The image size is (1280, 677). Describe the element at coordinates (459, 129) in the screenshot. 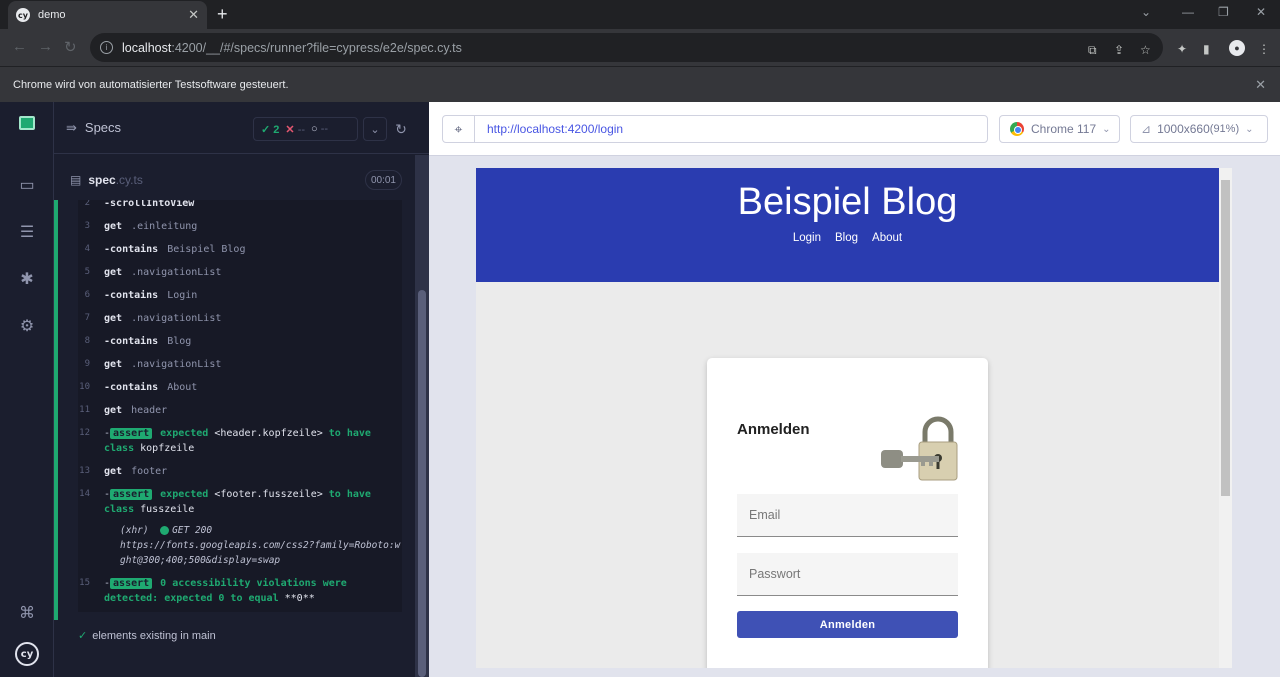

I see `selector-playground-icon: ⌖` at that location.